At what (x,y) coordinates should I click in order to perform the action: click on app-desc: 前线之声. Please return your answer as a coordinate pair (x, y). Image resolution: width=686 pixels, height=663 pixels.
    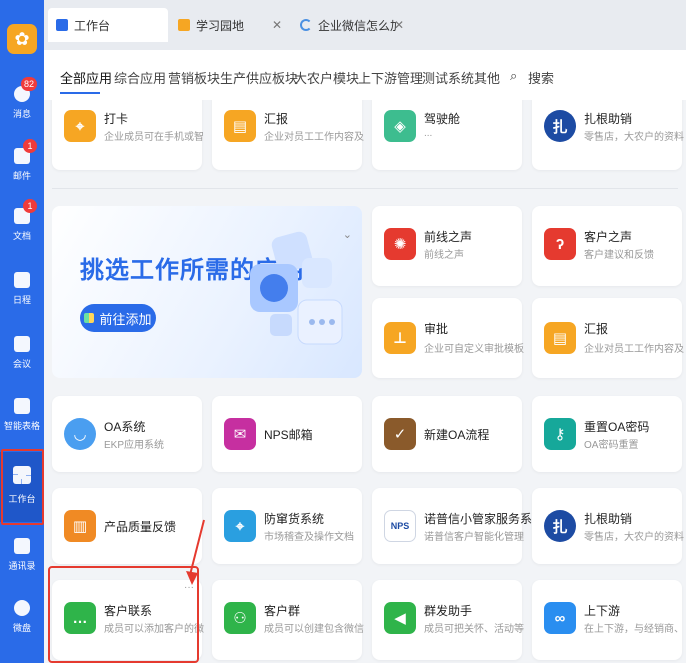
    Looking at the image, I should click on (444, 255).